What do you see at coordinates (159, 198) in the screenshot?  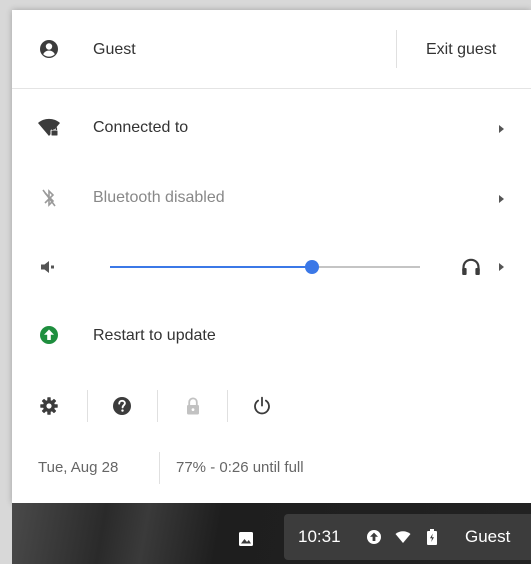 I see `bluetooth-status-label: Bluetooth disabled` at bounding box center [159, 198].